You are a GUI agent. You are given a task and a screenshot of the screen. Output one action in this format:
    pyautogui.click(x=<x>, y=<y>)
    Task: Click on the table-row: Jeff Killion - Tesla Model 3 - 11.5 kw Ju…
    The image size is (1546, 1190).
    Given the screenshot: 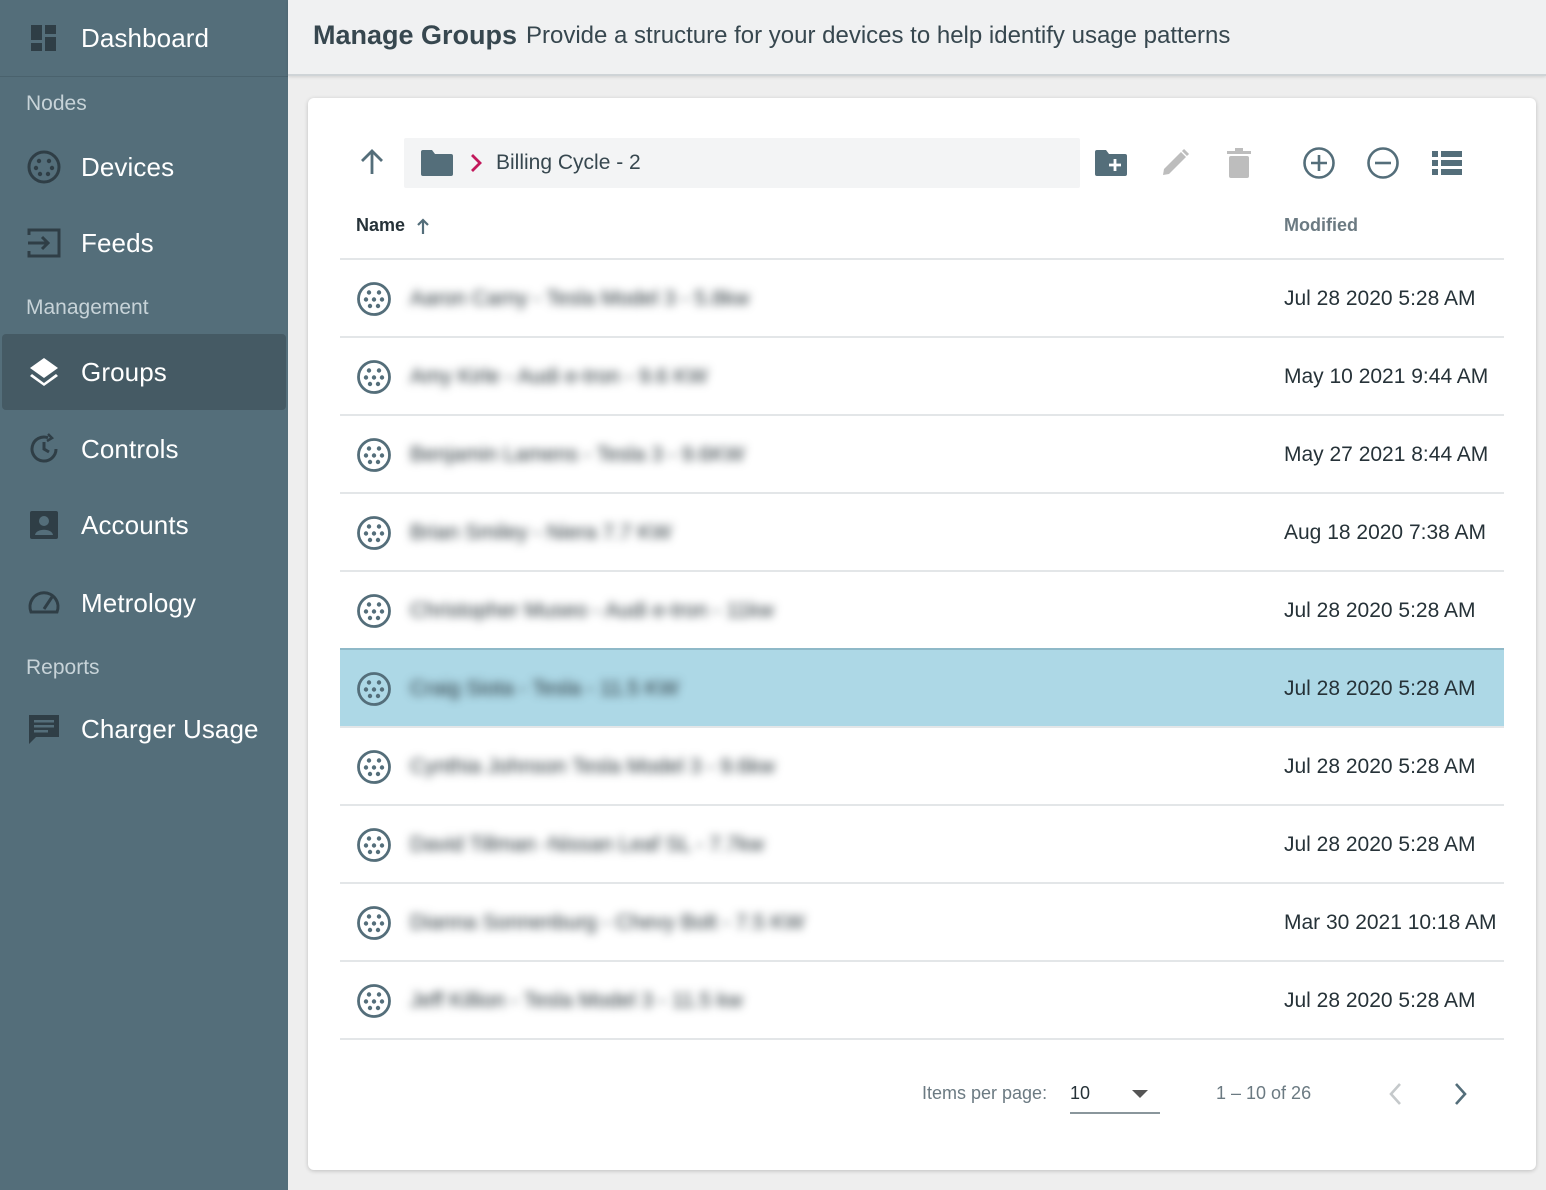 What is the action you would take?
    pyautogui.click(x=922, y=999)
    